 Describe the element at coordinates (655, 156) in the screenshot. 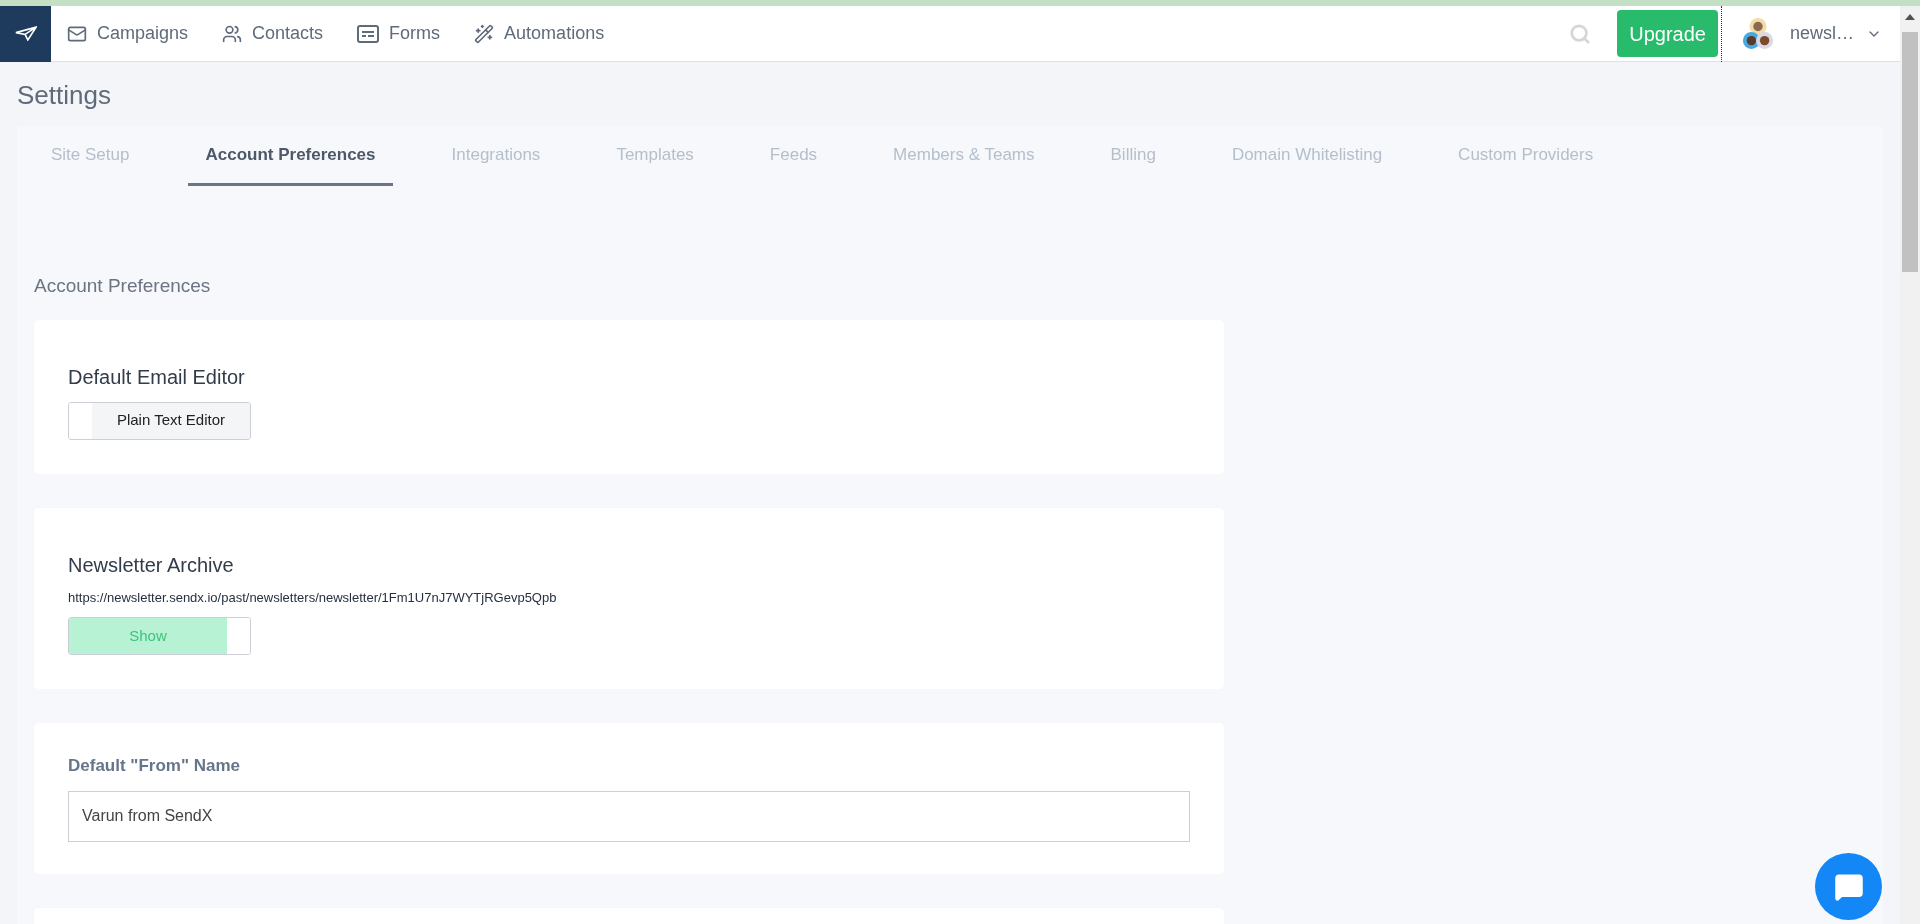

I see `settings-tab: Templates` at that location.